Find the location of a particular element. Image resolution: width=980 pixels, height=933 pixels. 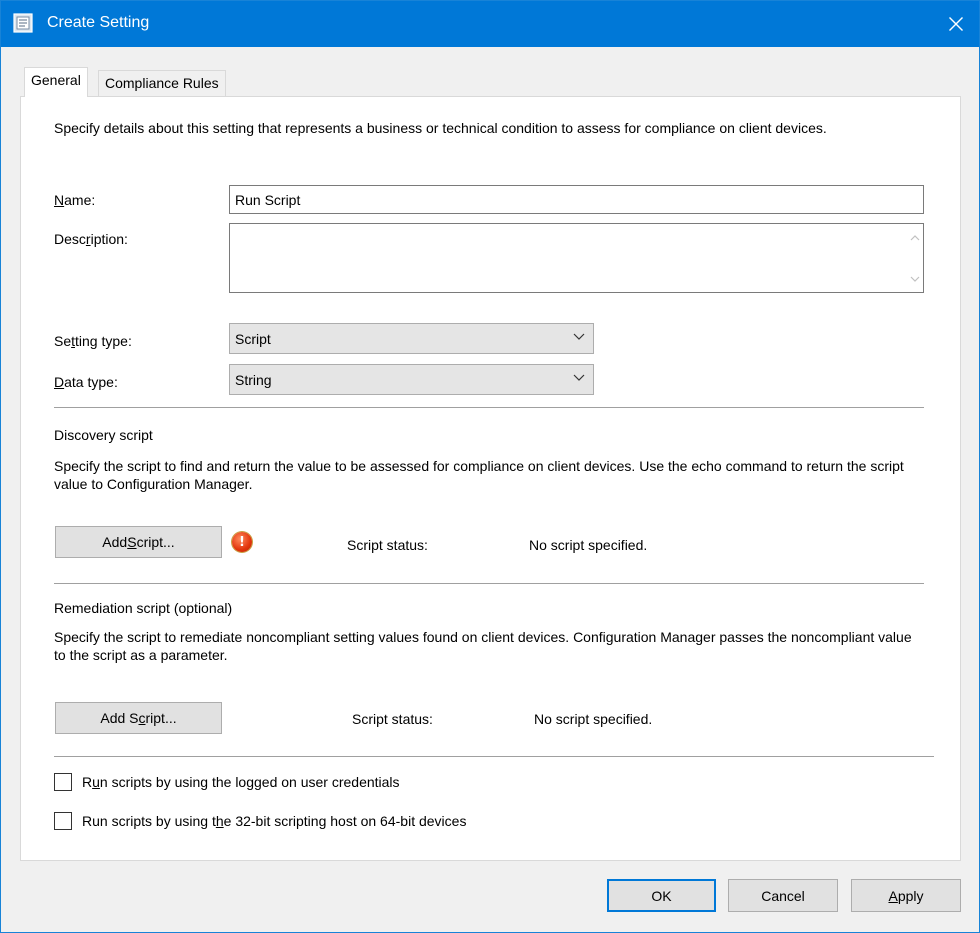

apply-button: Apply is located at coordinates (906, 895).